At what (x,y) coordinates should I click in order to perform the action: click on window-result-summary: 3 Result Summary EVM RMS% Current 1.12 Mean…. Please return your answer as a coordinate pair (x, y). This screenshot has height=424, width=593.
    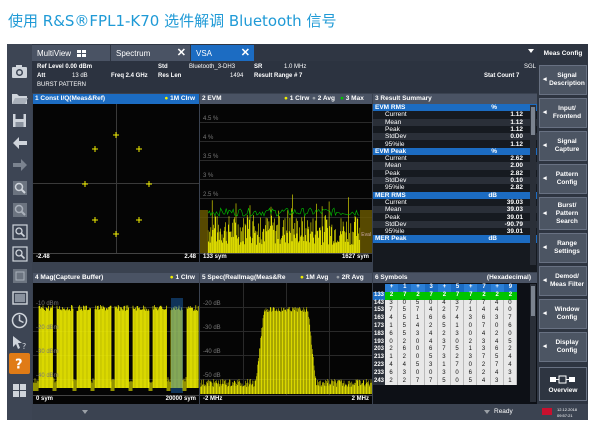
    Looking at the image, I should click on (455, 183).